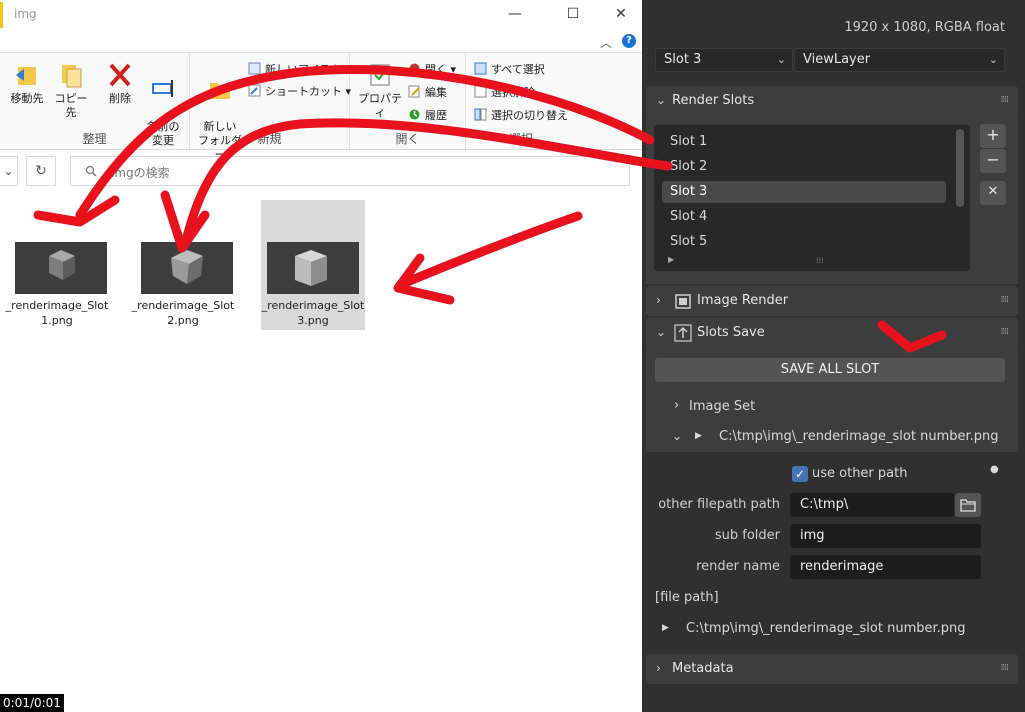 This screenshot has height=712, width=1025. Describe the element at coordinates (832, 101) in the screenshot. I see `render-slots-header: ⌄ Render Slots ⁞⁞⁞⁞` at that location.